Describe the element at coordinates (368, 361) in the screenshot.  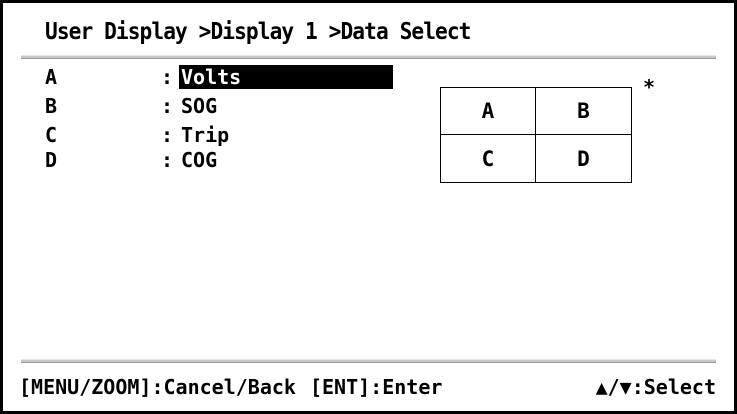
I see `footer-divider` at that location.